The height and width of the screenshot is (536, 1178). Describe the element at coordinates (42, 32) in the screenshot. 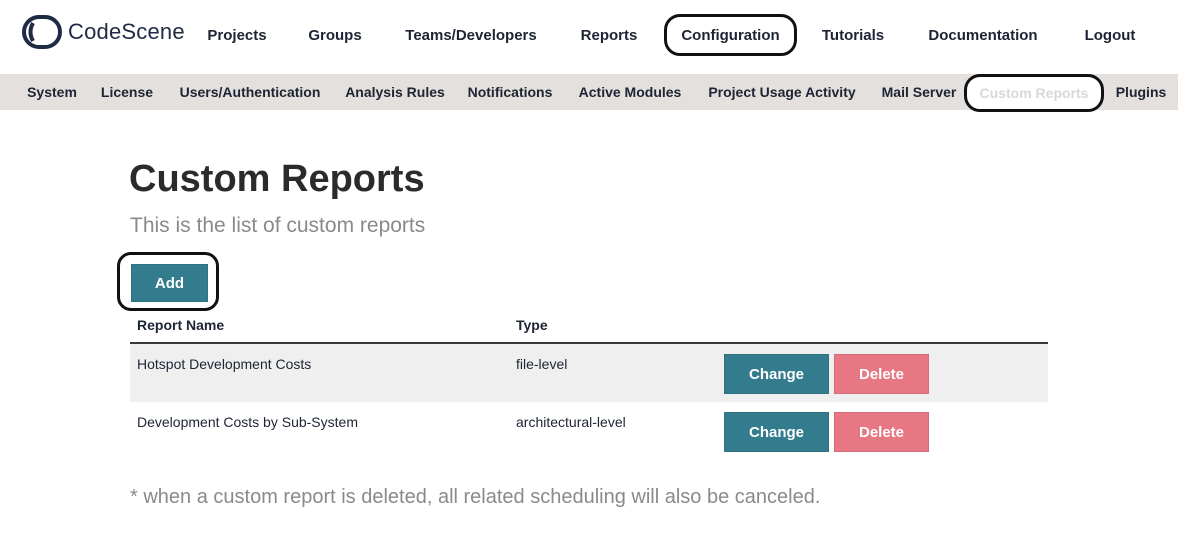

I see `codescene-logo-icon` at that location.